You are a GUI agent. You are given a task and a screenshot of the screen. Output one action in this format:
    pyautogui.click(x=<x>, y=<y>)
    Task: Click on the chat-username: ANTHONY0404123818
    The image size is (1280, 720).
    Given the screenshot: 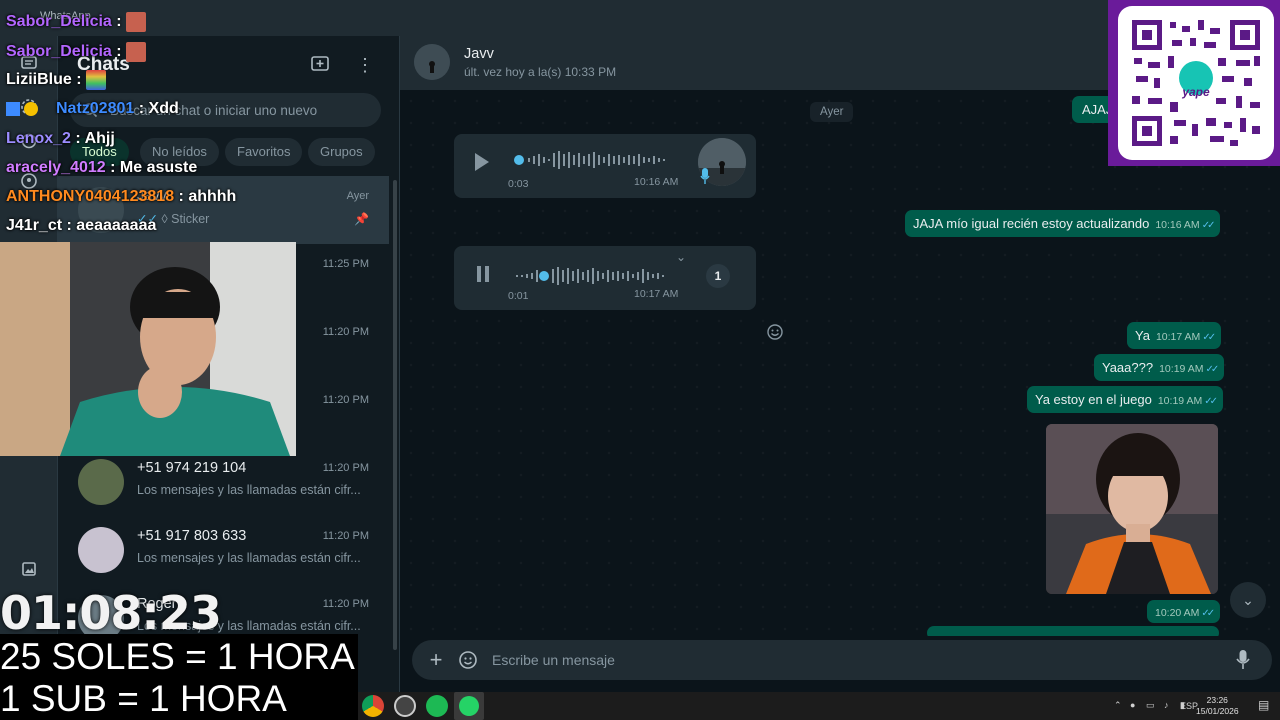 What is the action you would take?
    pyautogui.click(x=90, y=196)
    